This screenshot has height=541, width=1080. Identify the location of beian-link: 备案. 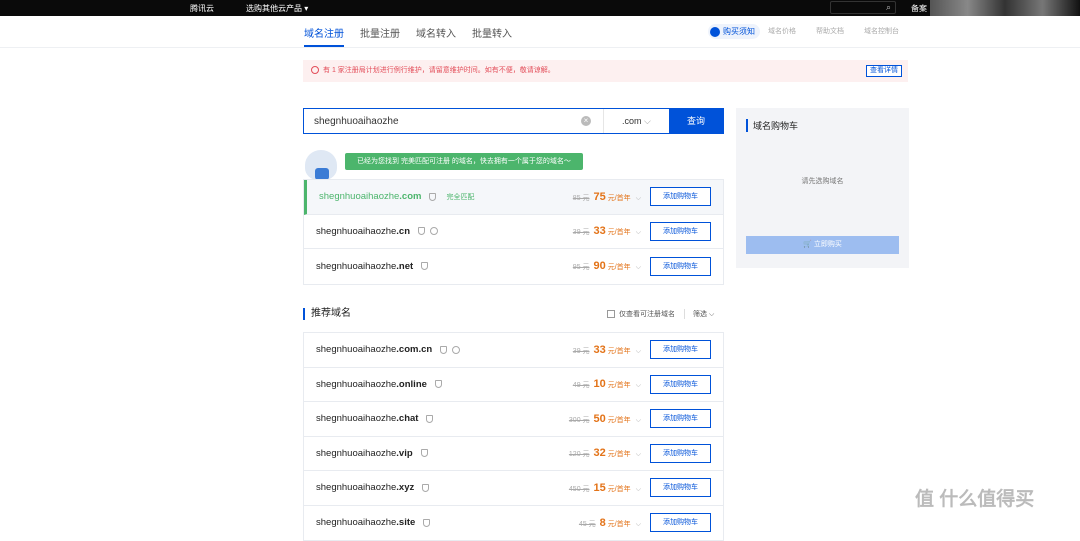
(919, 8).